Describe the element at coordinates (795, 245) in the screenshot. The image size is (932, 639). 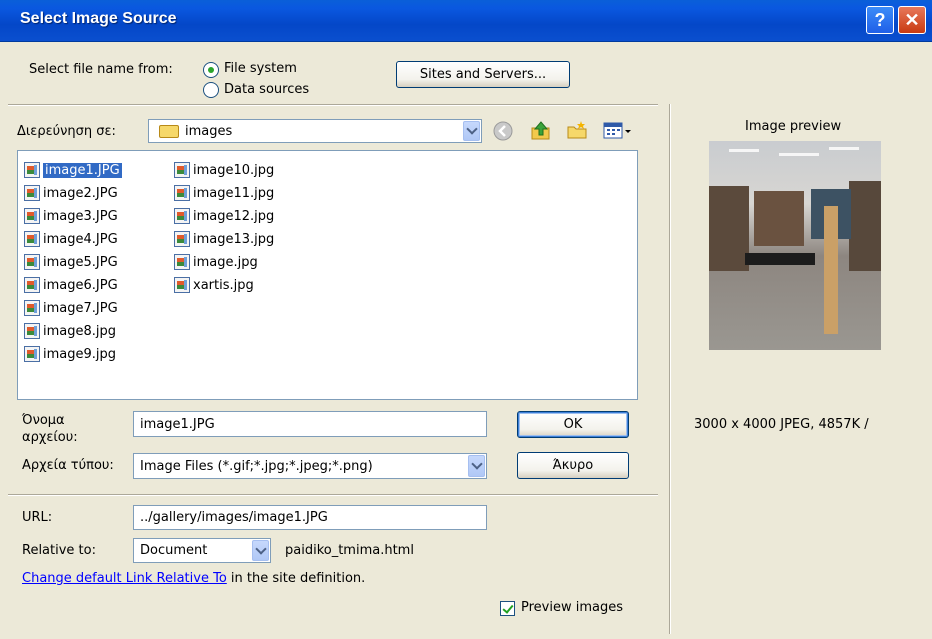
I see `preview-image` at that location.